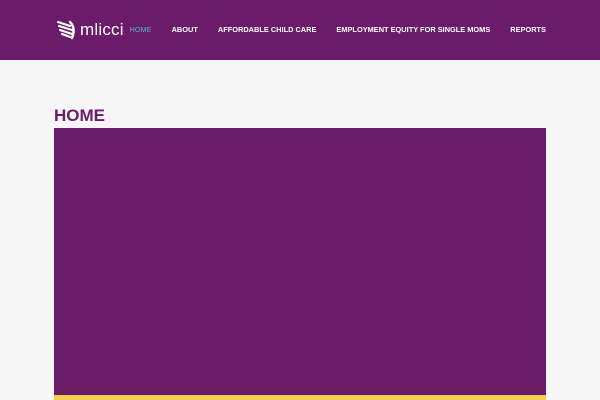  What do you see at coordinates (140, 30) in the screenshot?
I see `nav-item-home: HOME` at bounding box center [140, 30].